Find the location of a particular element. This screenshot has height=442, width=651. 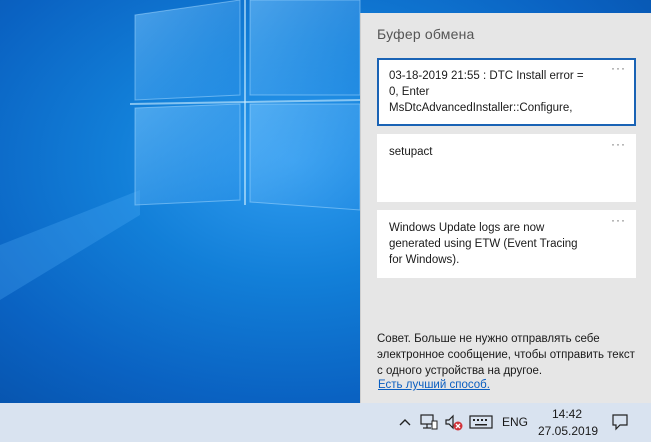

chevron-up-icon is located at coordinates (405, 422).